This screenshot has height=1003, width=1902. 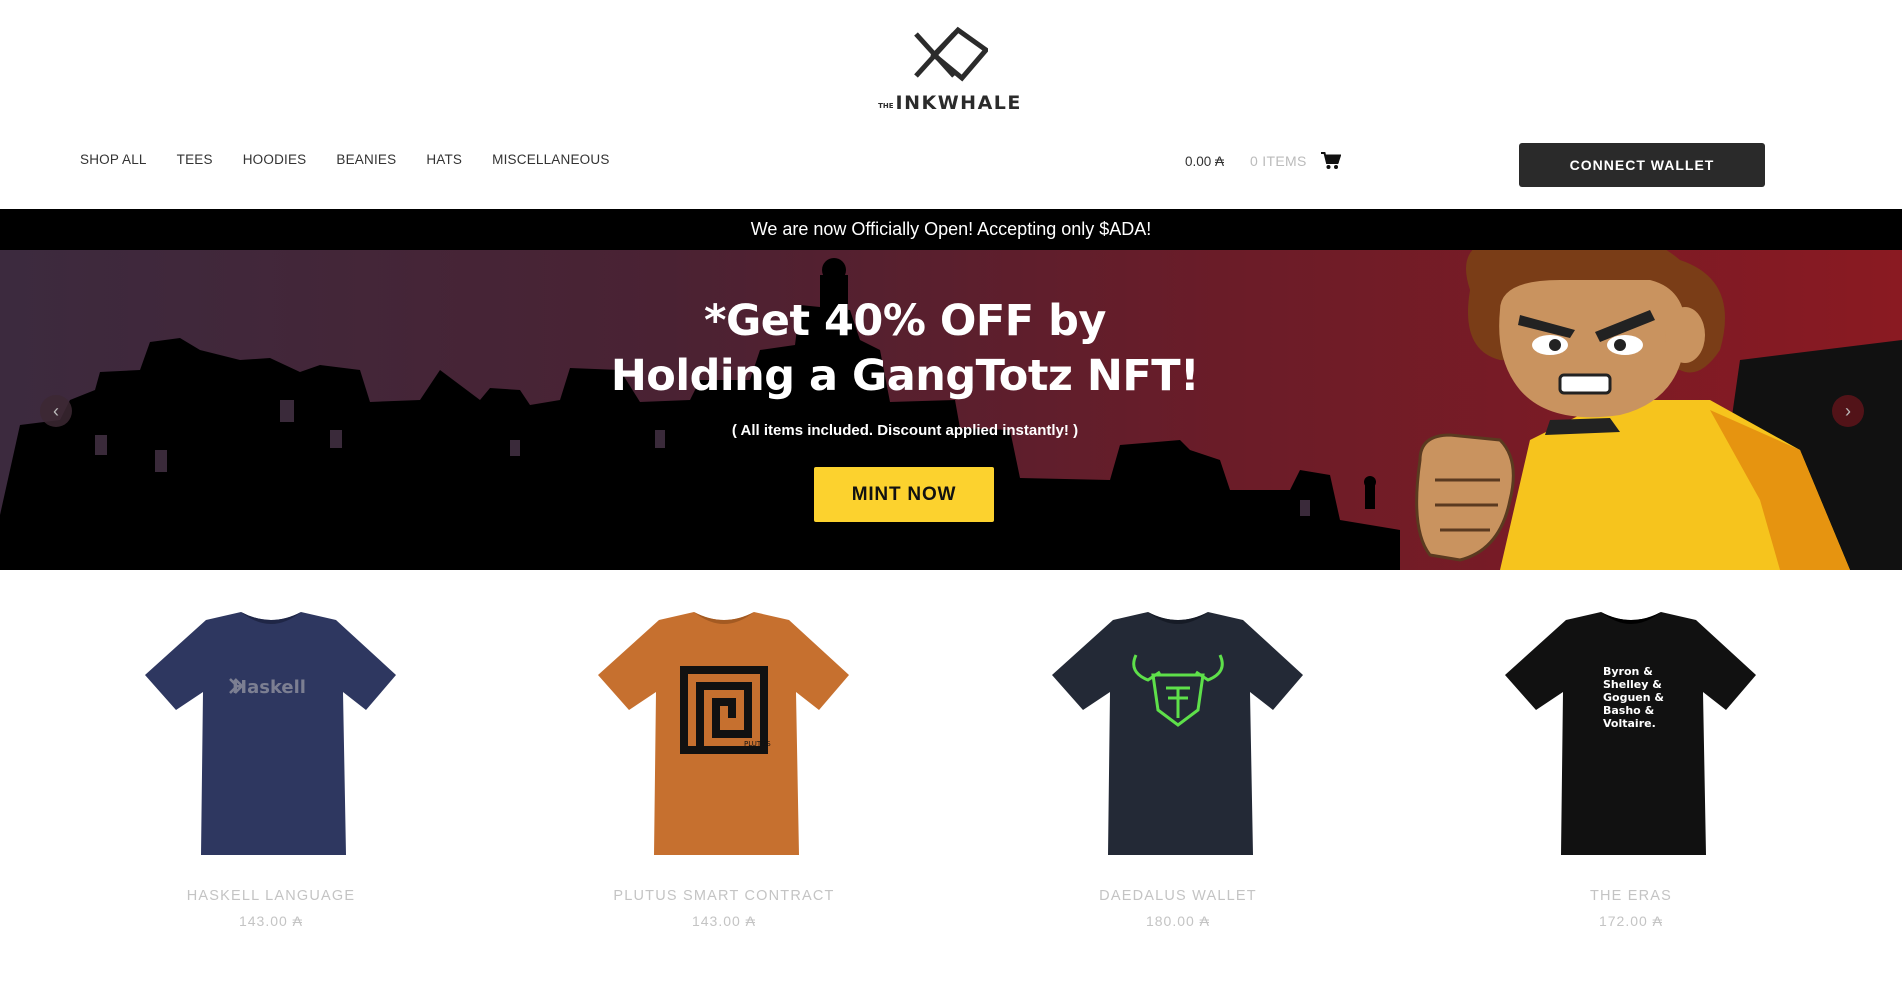 I want to click on product-image, so click(x=1178, y=735).